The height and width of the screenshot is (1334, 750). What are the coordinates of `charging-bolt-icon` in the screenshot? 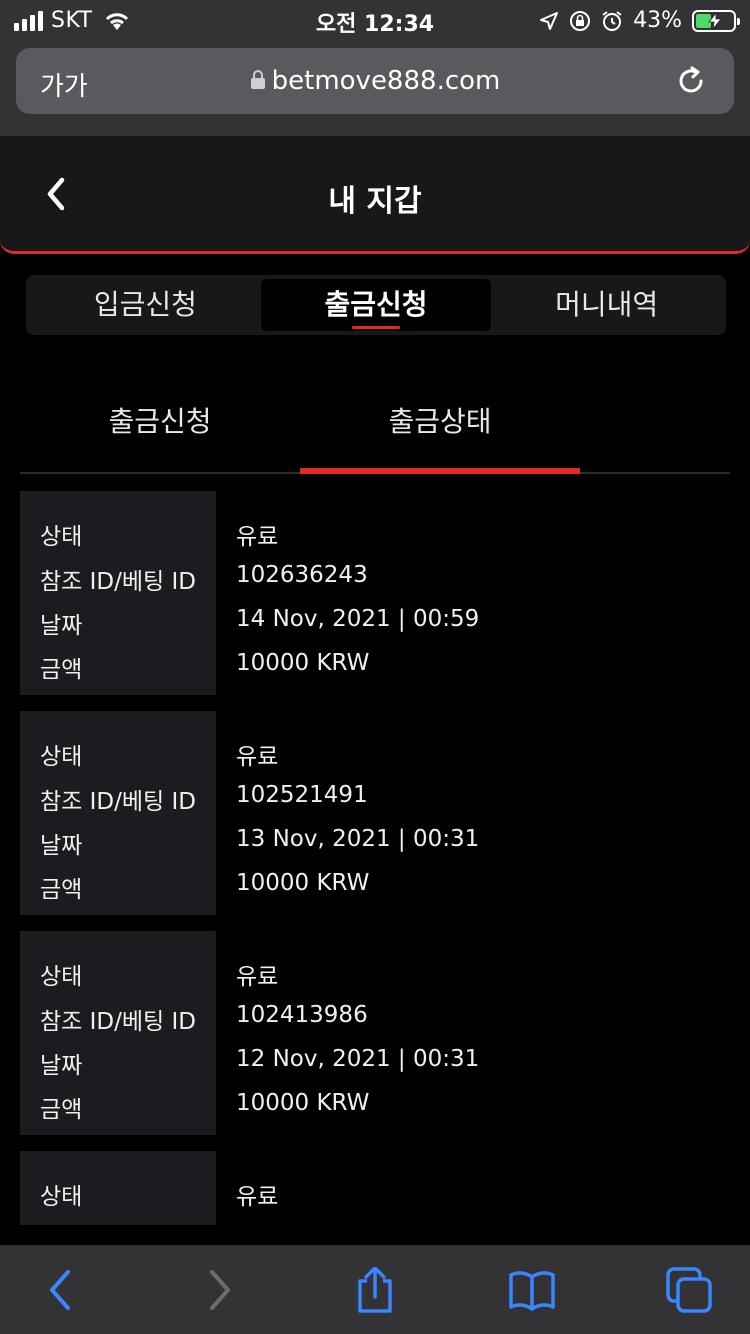 It's located at (715, 20).